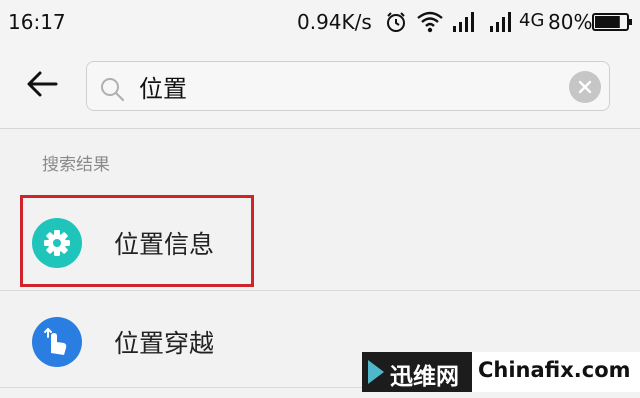 The image size is (640, 398). I want to click on back-arrow-icon, so click(42, 84).